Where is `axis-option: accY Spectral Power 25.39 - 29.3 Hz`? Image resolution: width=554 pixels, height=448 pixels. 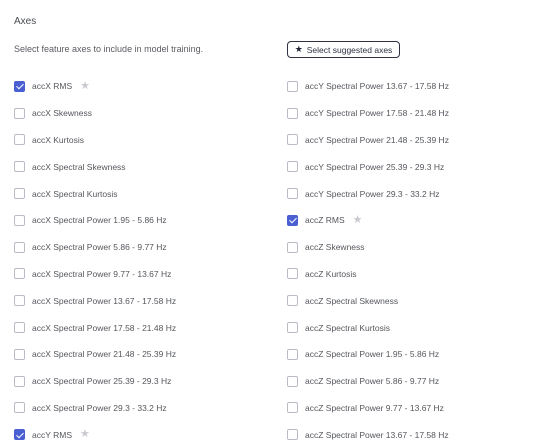 axis-option: accY Spectral Power 25.39 - 29.3 Hz is located at coordinates (368, 166).